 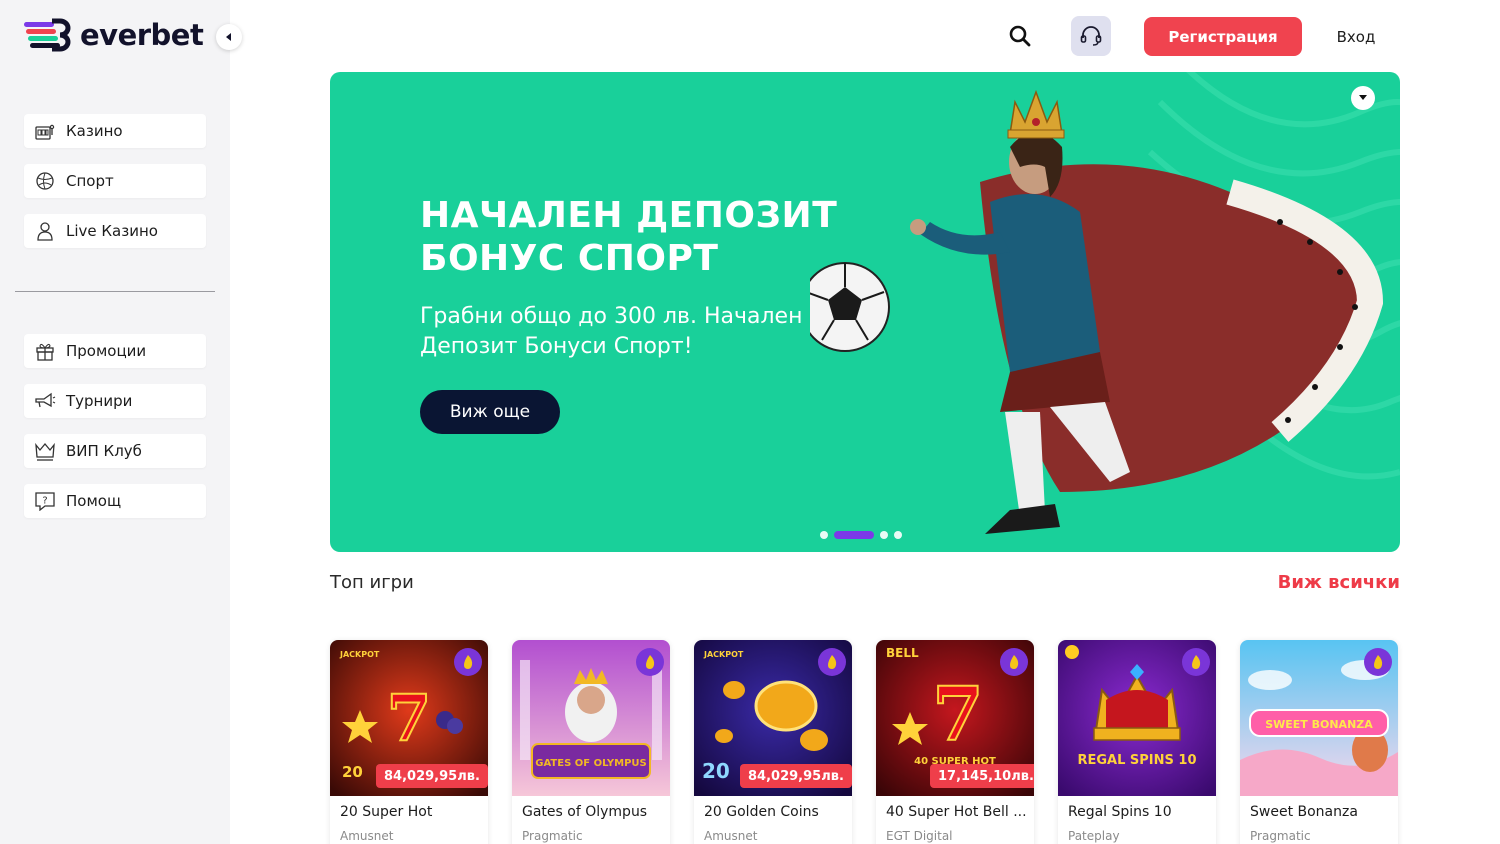 I want to click on help-icon: ?, so click(x=45, y=501).